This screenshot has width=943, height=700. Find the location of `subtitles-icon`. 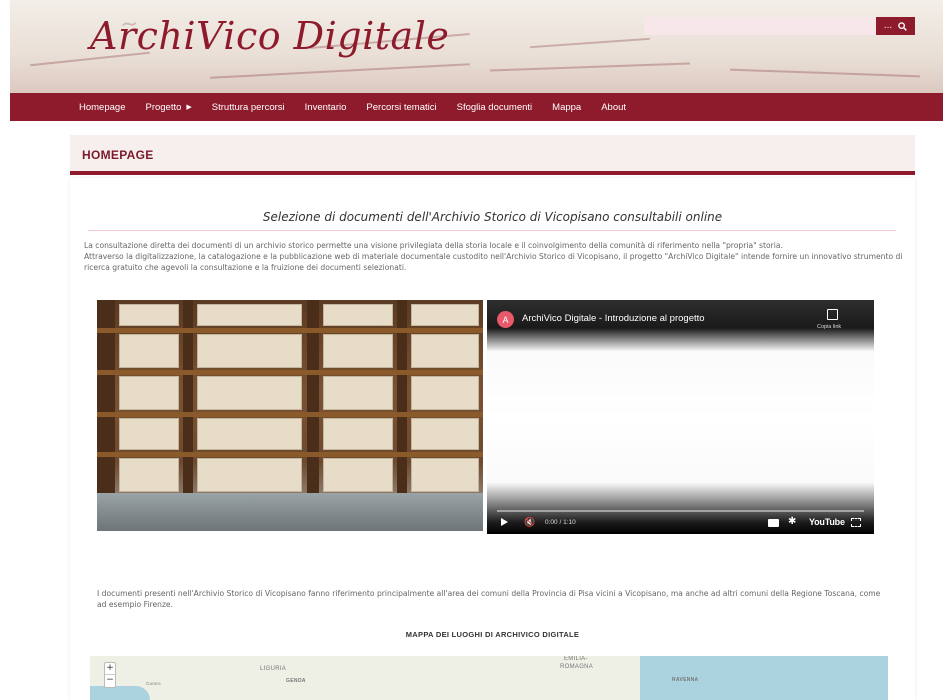

subtitles-icon is located at coordinates (773, 523).